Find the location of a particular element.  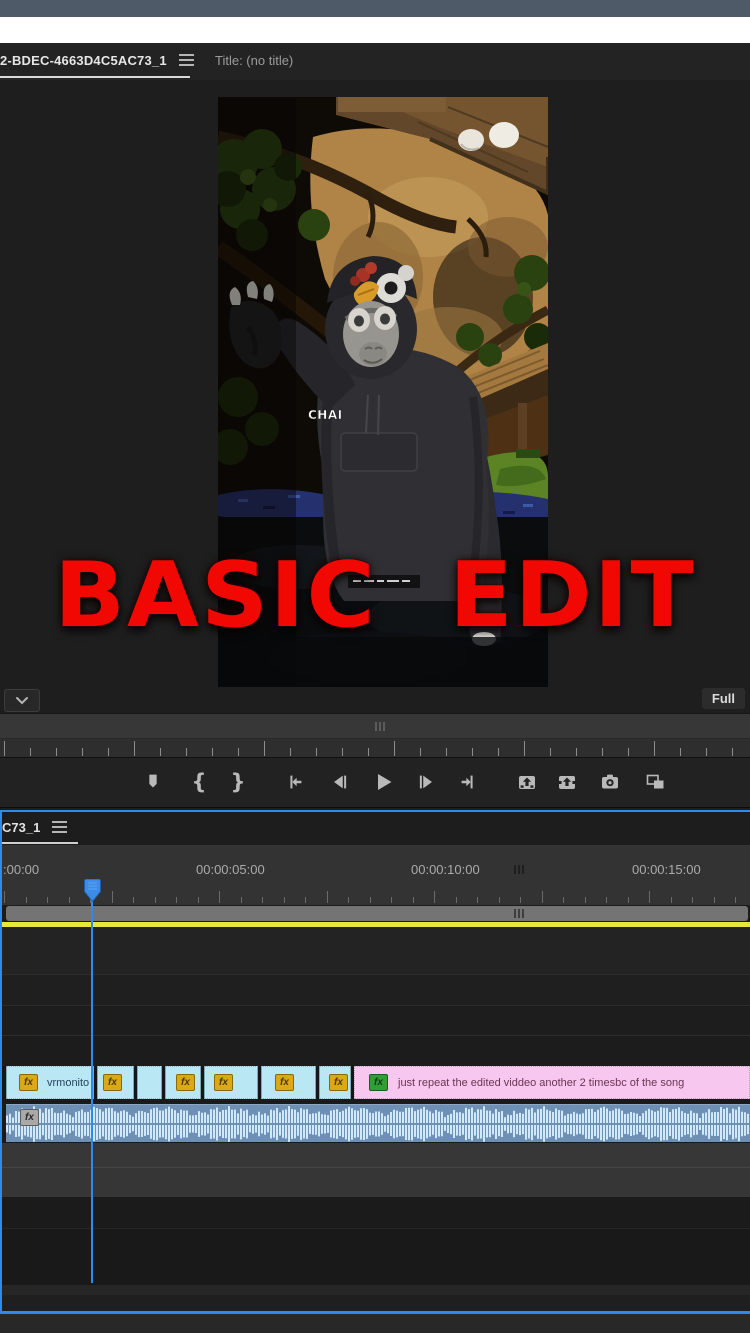

mark-in-button: { is located at coordinates (199, 782).